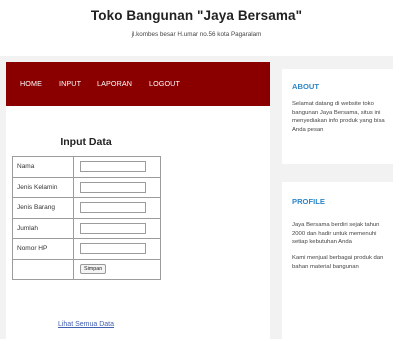  I want to click on form-row-jenis-kelamin: Jenis Kelamin, so click(86, 187).